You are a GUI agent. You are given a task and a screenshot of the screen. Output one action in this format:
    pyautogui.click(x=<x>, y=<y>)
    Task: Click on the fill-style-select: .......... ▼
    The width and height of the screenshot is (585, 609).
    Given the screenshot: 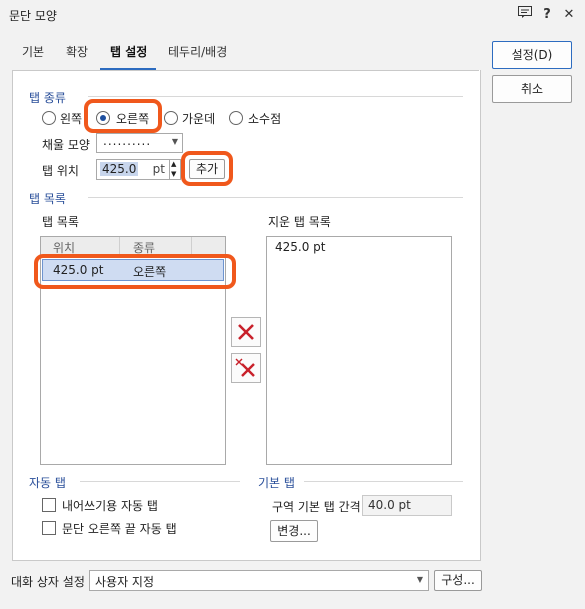 What is the action you would take?
    pyautogui.click(x=139, y=143)
    